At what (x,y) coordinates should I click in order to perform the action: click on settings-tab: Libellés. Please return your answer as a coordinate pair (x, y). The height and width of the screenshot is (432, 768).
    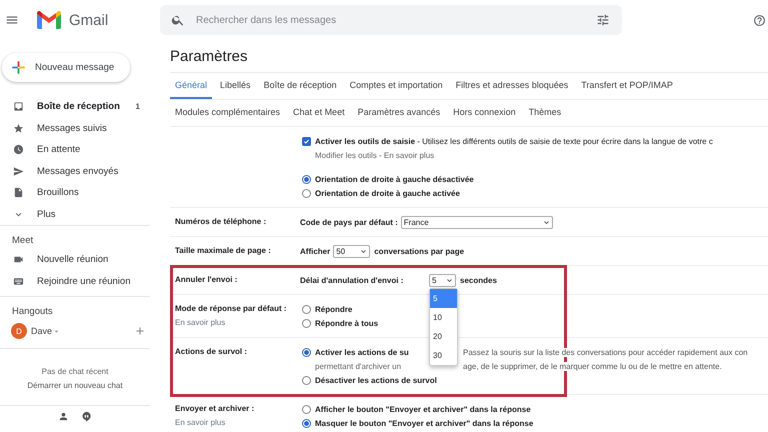
    Looking at the image, I should click on (235, 86).